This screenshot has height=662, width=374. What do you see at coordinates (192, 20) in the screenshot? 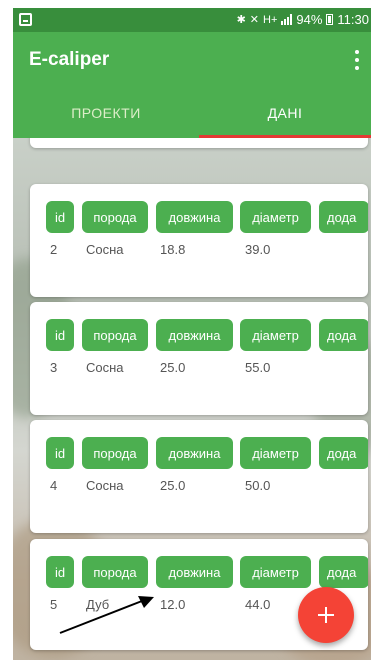
I see `status-bar: ✱ ✕ H+ 94% 11:30` at bounding box center [192, 20].